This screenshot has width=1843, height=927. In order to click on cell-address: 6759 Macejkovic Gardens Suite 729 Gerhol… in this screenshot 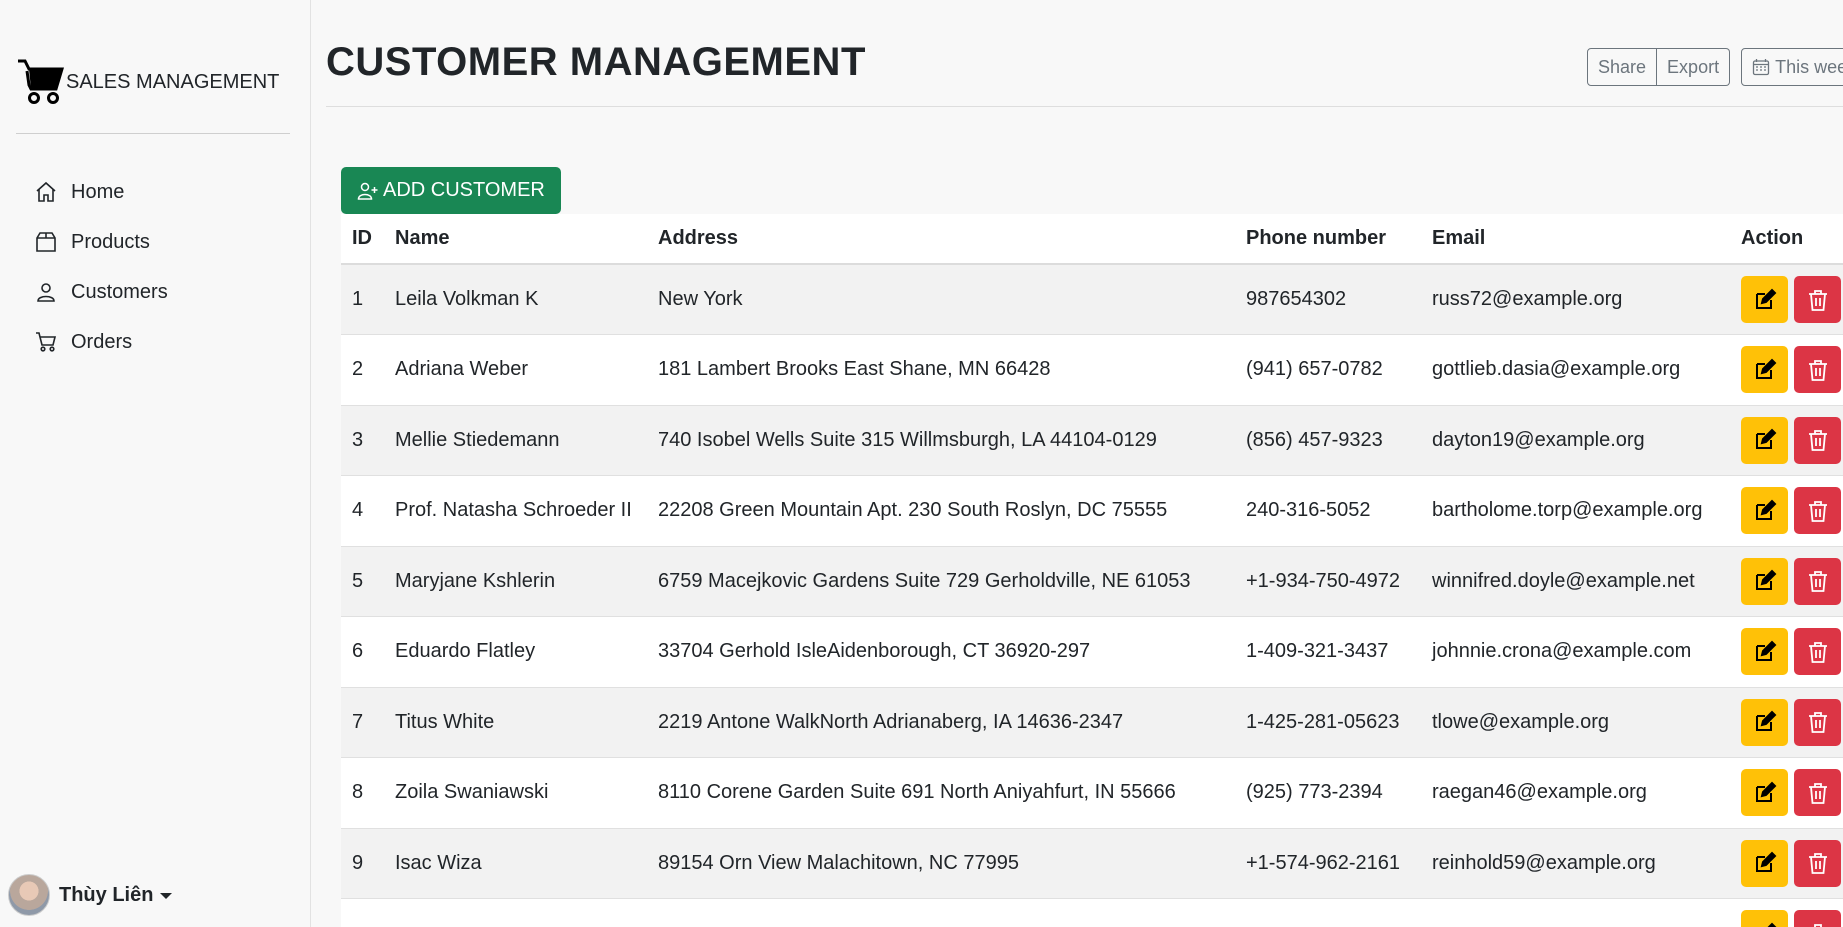, I will do `click(924, 580)`.